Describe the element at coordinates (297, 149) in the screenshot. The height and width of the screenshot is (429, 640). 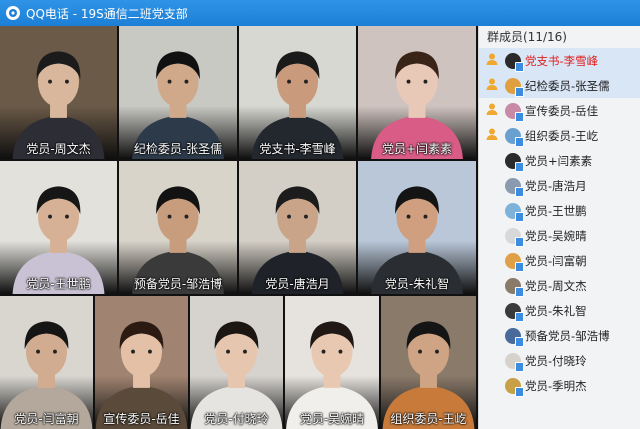
I see `participant-name: 党支书-李雪峰` at that location.